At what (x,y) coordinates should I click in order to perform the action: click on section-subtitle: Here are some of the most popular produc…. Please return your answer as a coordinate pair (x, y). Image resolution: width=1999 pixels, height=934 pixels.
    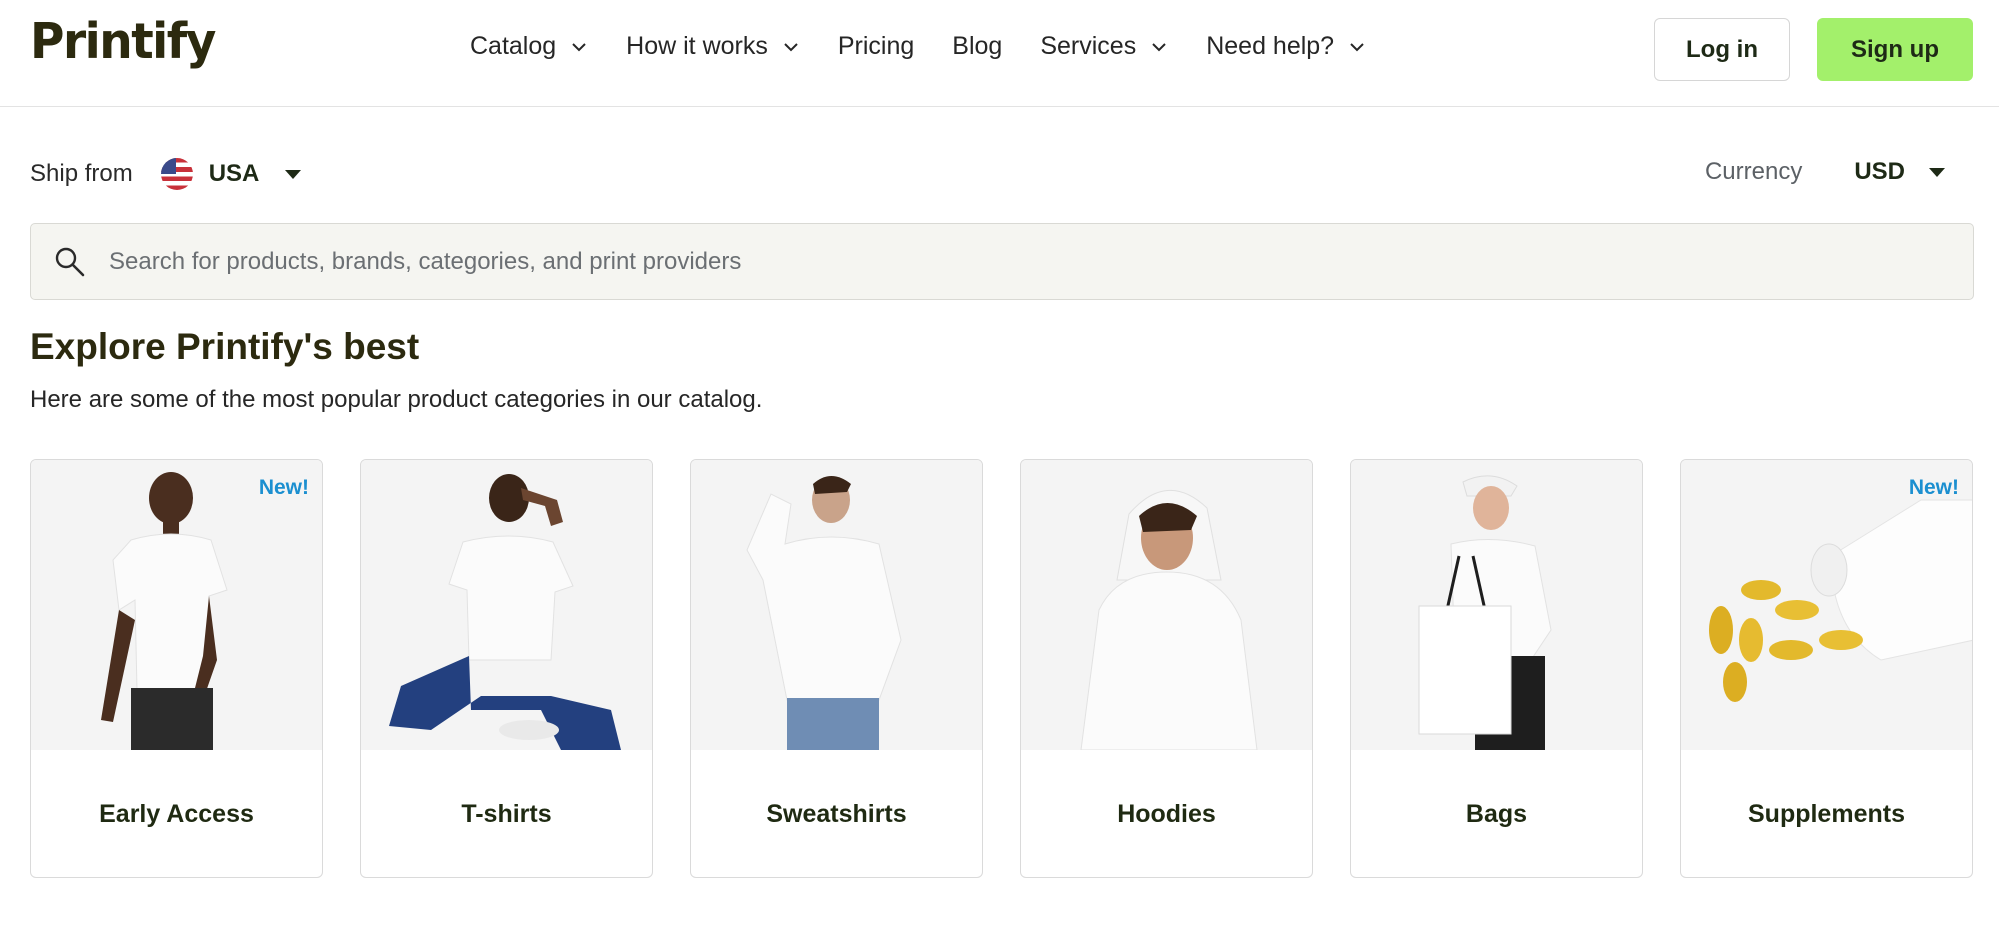
    Looking at the image, I should click on (396, 399).